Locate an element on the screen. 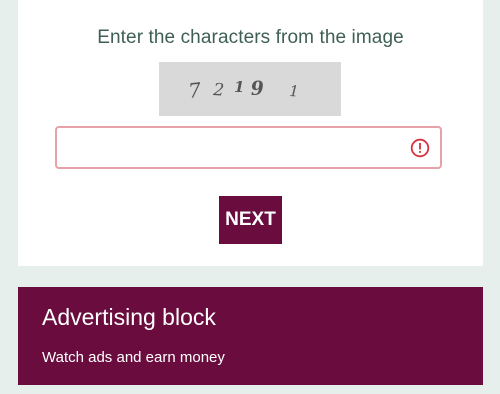 This screenshot has height=394, width=500. next-button: NEXT is located at coordinates (250, 220).